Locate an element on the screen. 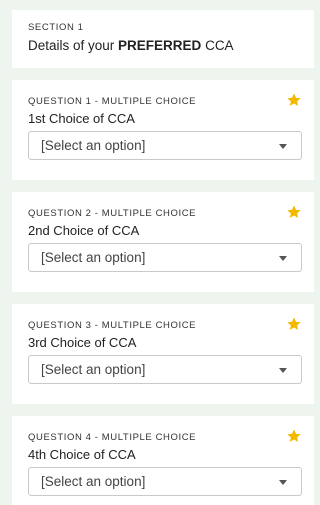  section-title-emphasis: PREFERRED is located at coordinates (160, 45).